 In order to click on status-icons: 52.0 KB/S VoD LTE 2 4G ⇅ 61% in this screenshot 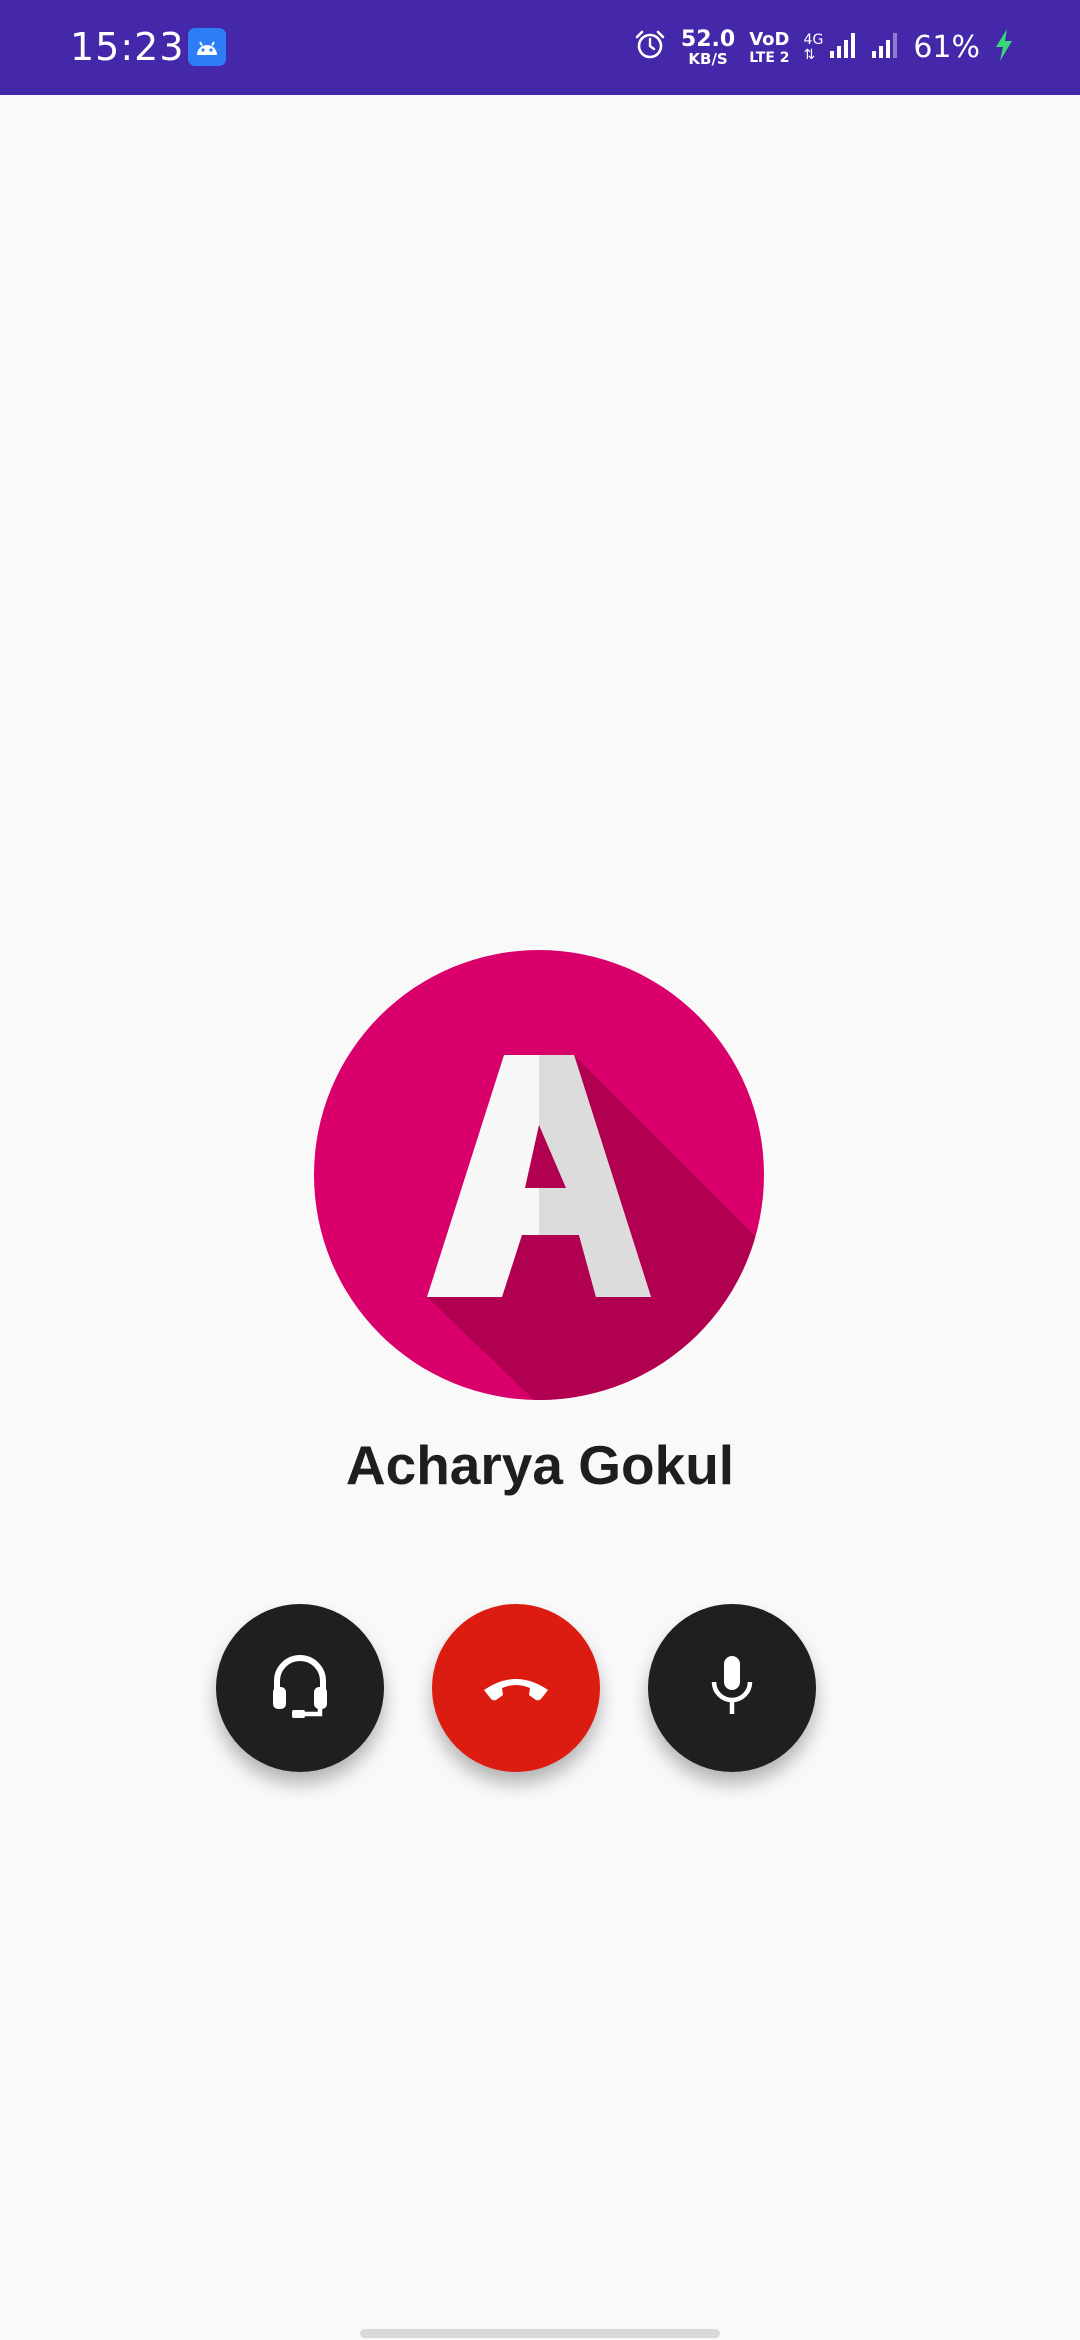, I will do `click(823, 47)`.